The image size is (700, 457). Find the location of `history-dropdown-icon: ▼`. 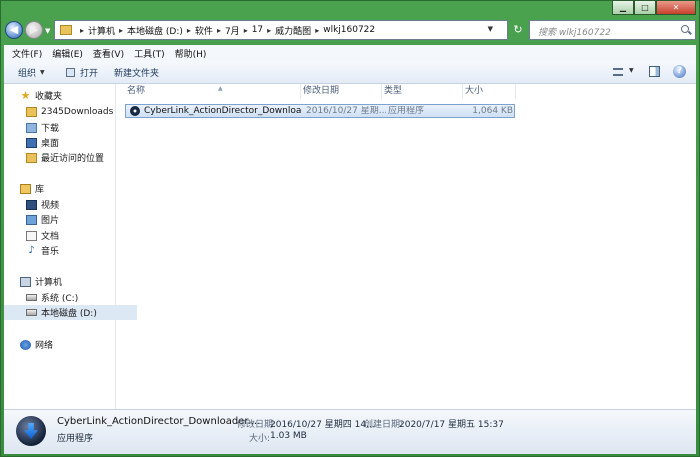

history-dropdown-icon: ▼ is located at coordinates (47, 31).